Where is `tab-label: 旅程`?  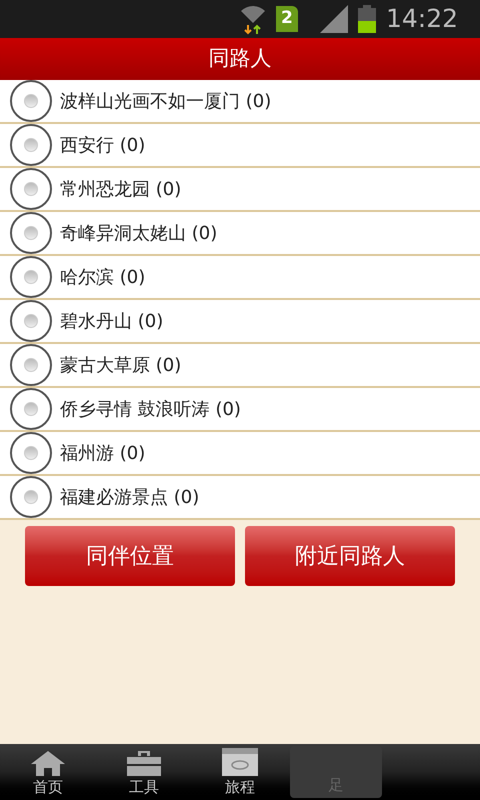 tab-label: 旅程 is located at coordinates (240, 787).